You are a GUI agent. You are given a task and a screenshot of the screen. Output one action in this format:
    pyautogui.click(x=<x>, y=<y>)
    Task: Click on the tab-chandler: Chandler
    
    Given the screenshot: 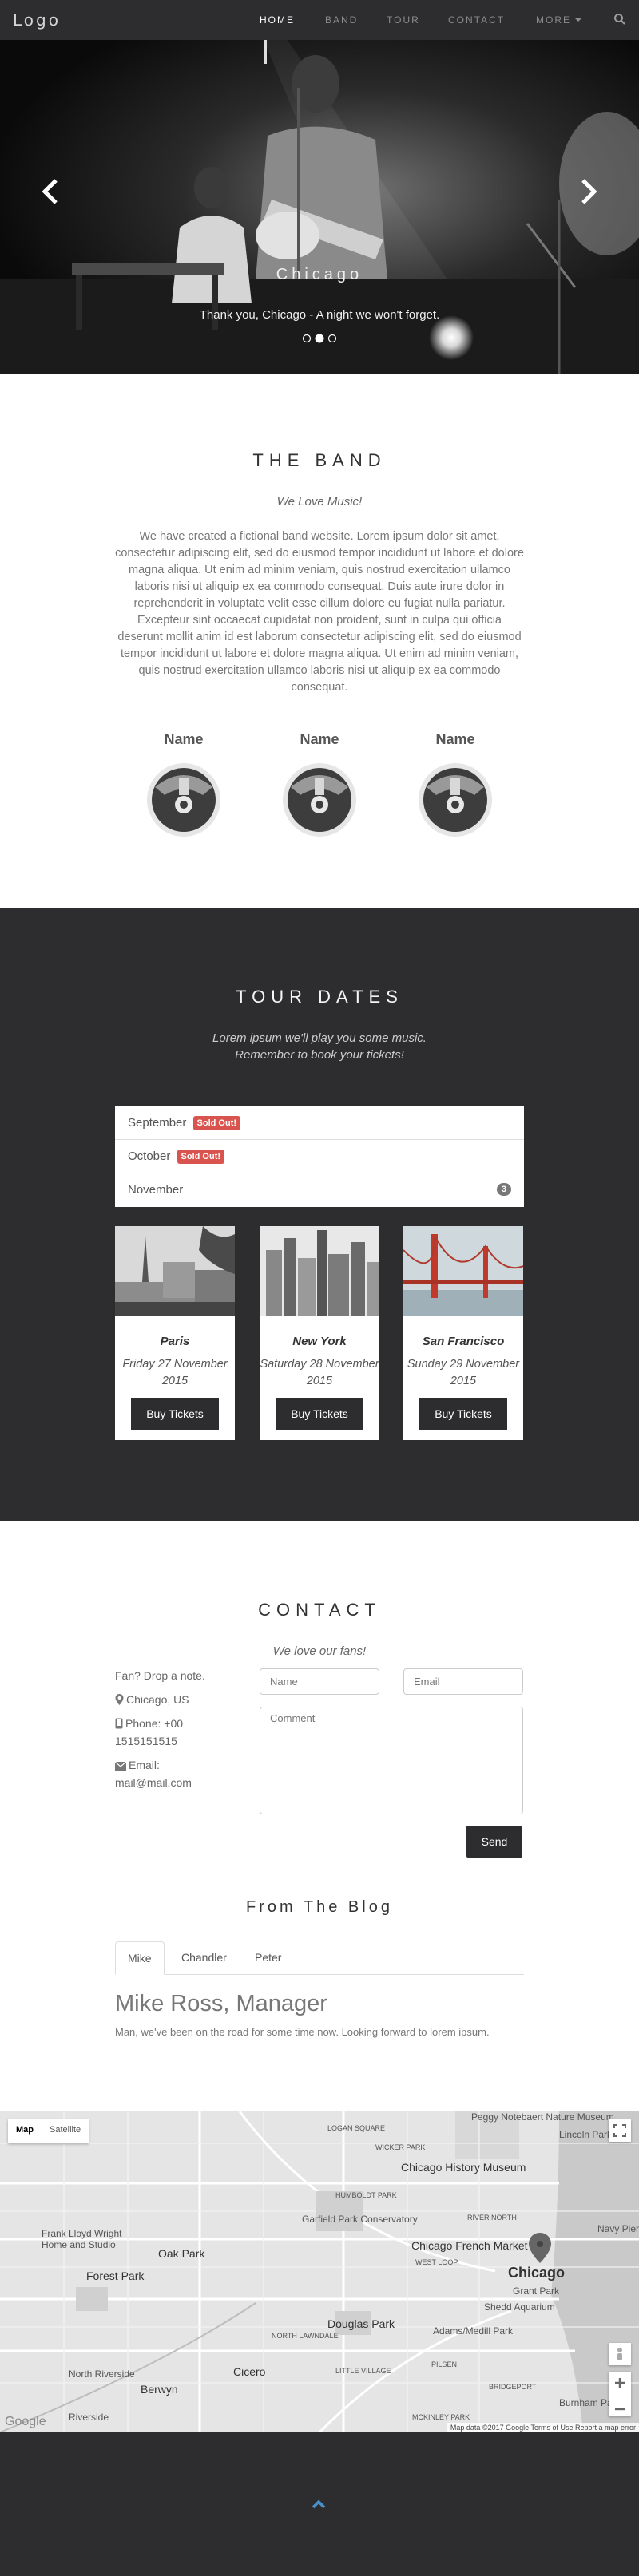 What is the action you would take?
    pyautogui.click(x=204, y=1958)
    